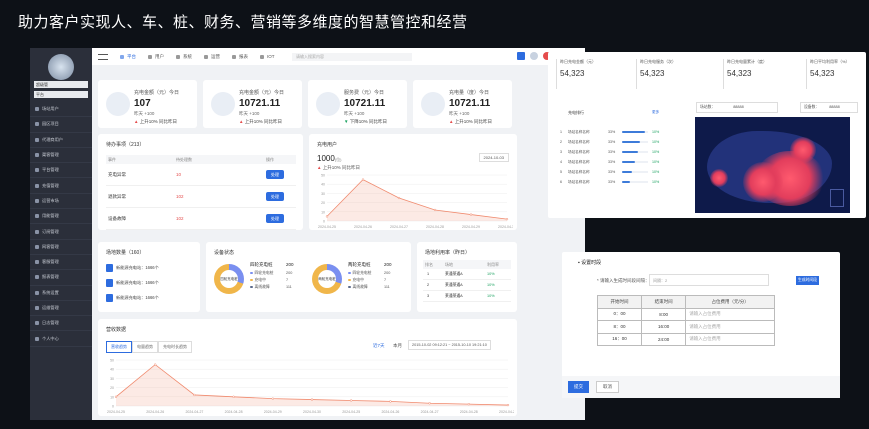 The image size is (869, 429). I want to click on series-area, so click(417, 200).